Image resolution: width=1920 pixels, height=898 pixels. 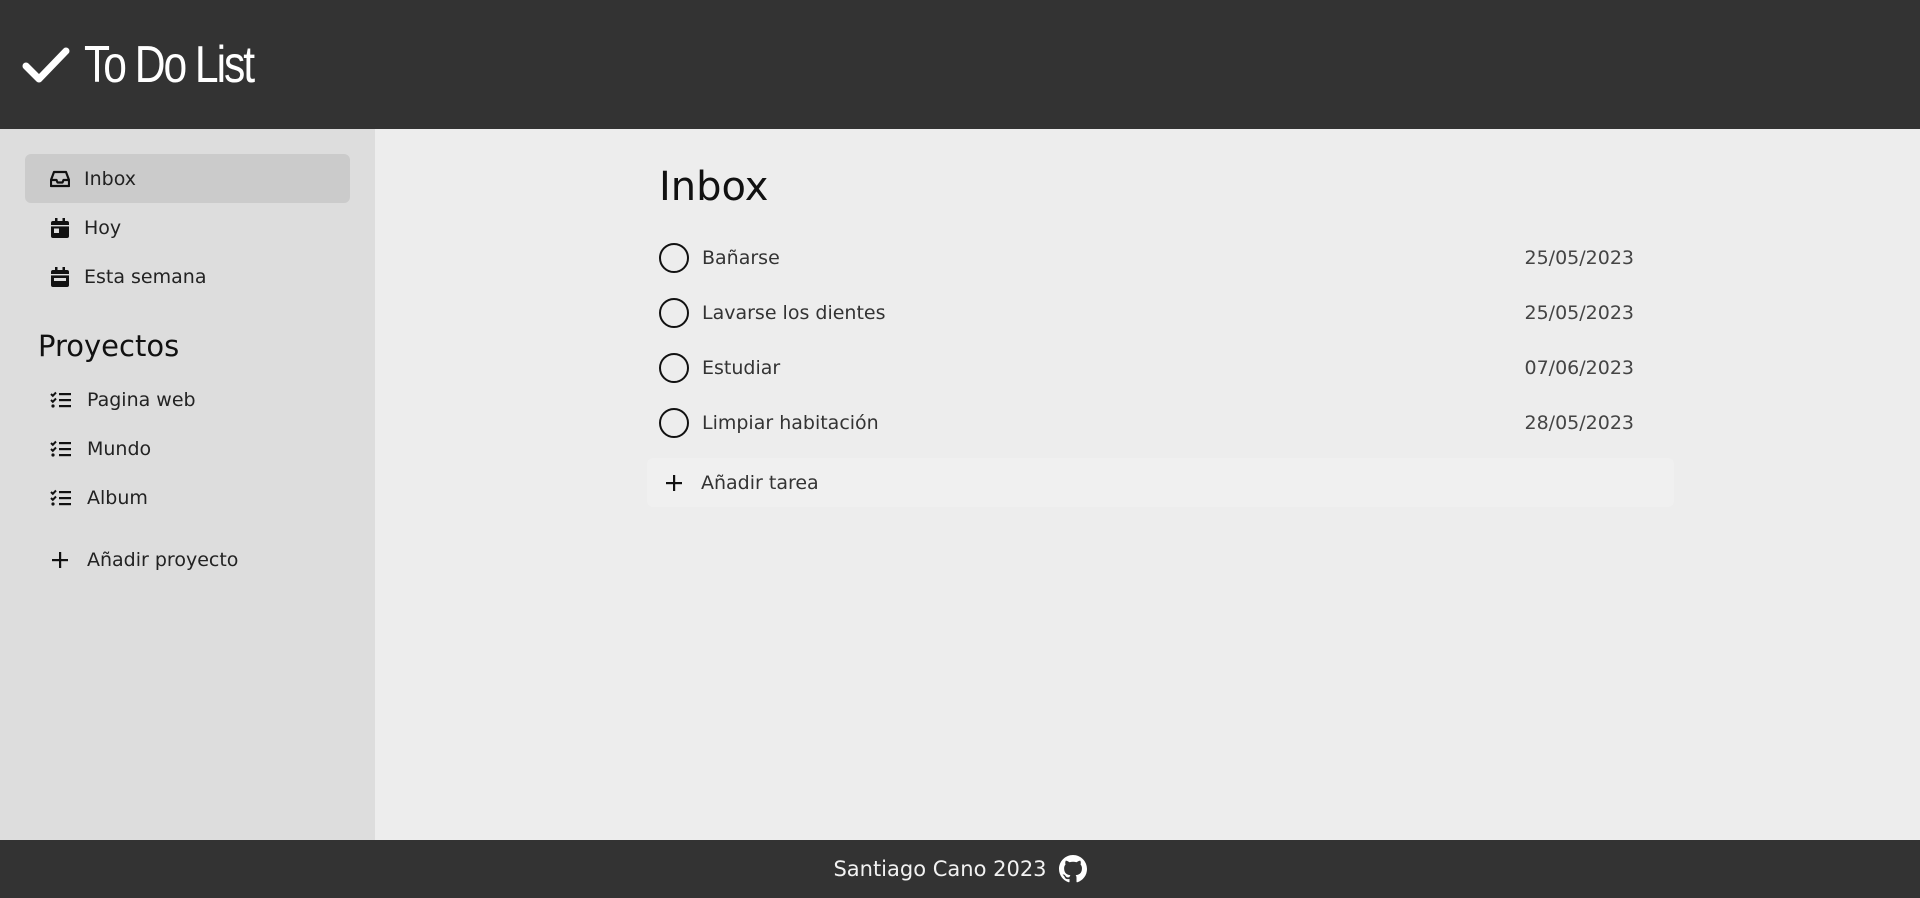 I want to click on project-label: Pagina web, so click(x=141, y=399).